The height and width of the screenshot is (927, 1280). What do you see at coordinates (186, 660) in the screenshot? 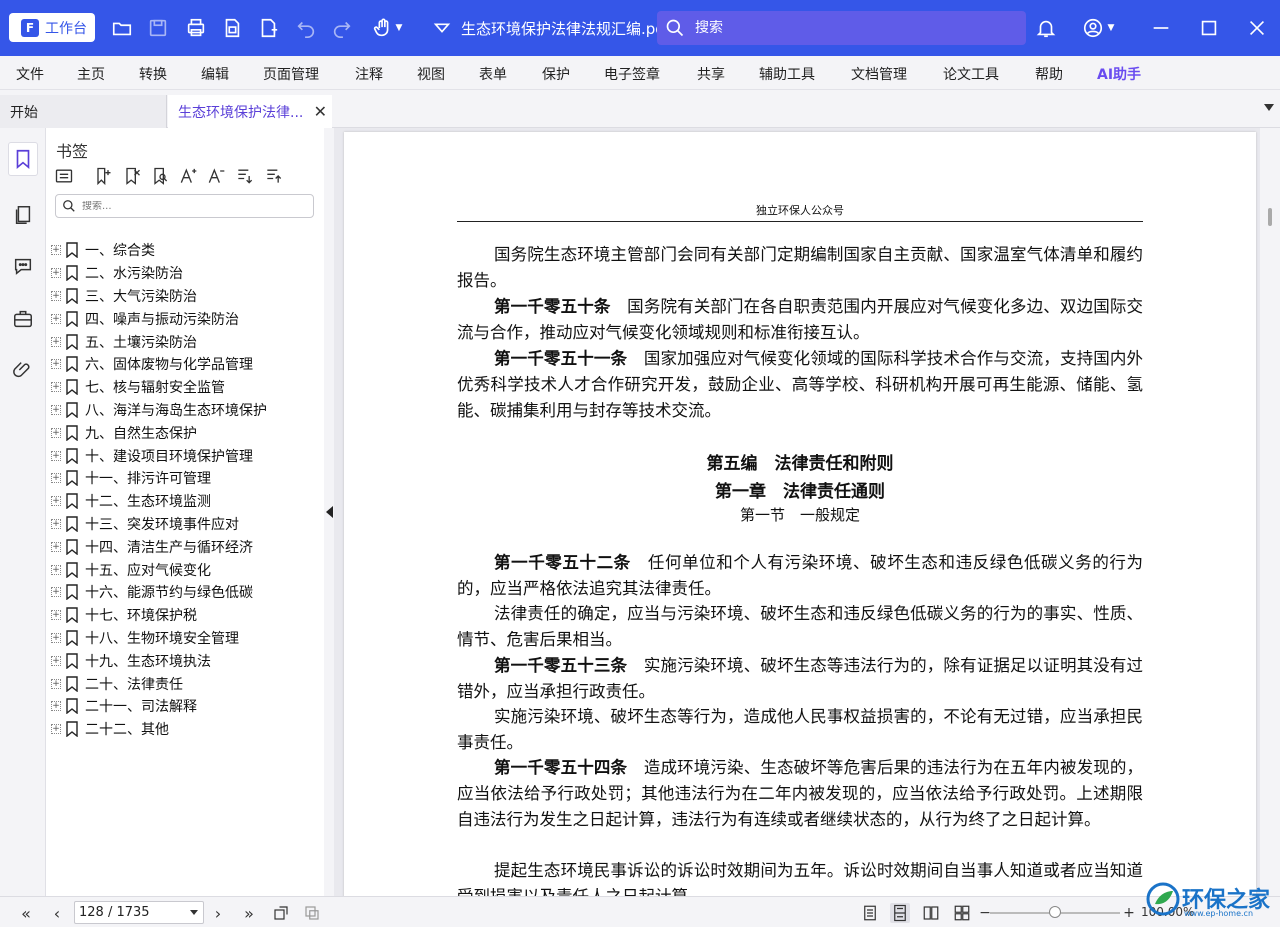
I see `list-item: + 十九、生态环境执法` at bounding box center [186, 660].